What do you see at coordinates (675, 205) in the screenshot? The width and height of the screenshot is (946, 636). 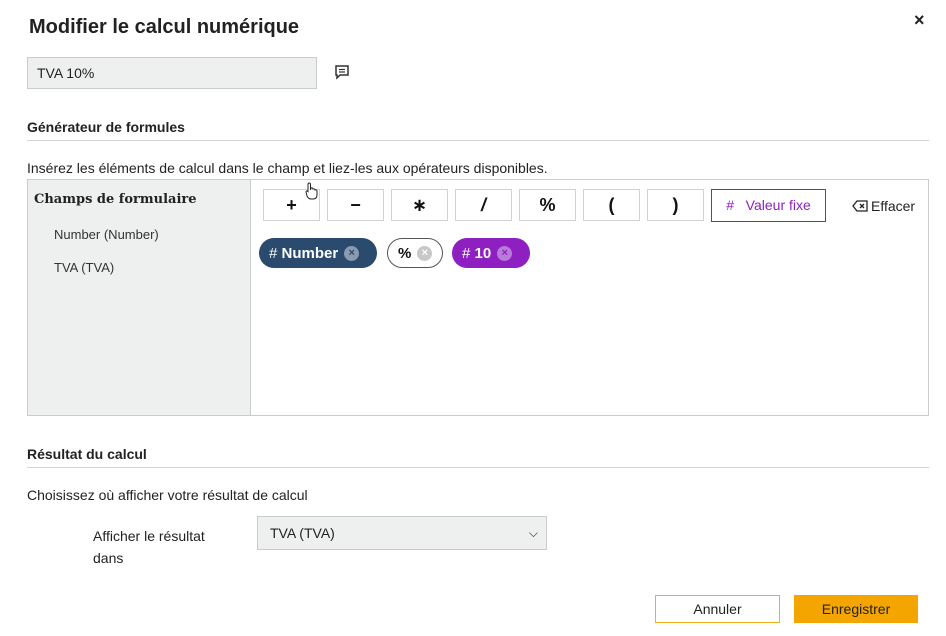 I see `operator-close-paren-button: )` at bounding box center [675, 205].